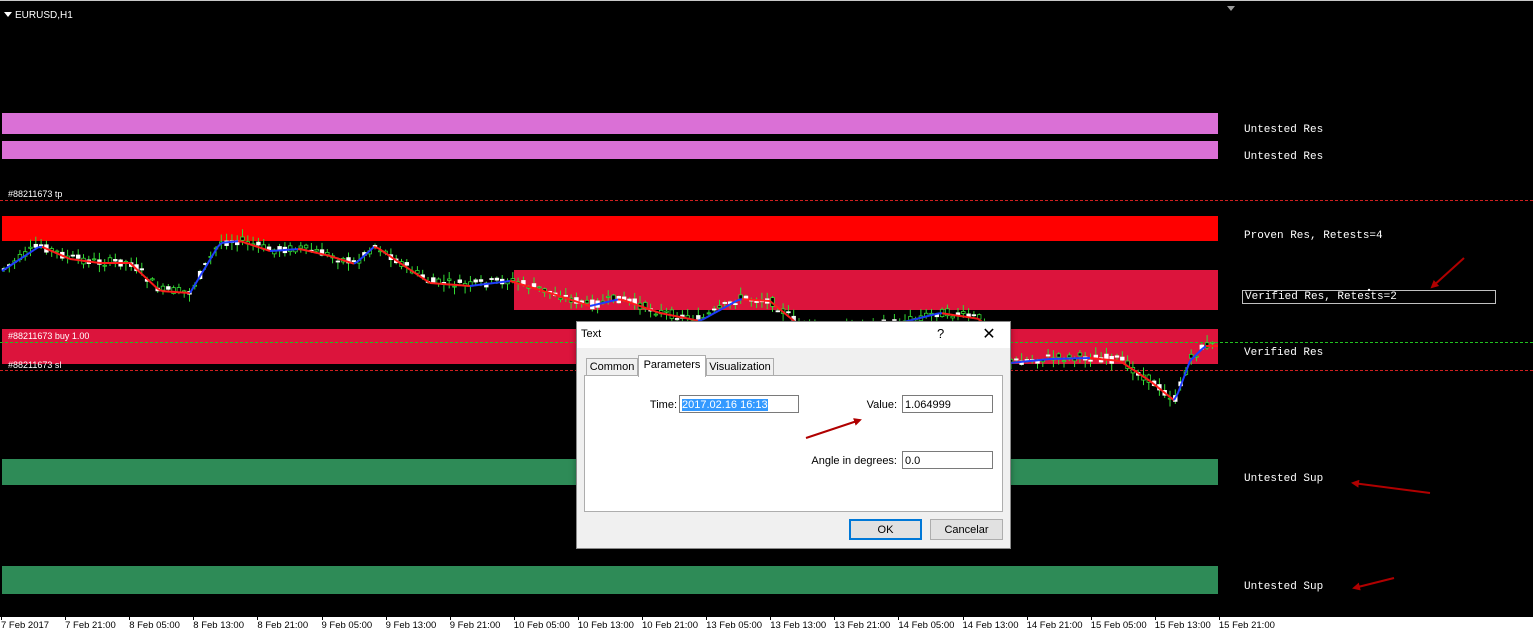 This screenshot has width=1533, height=635. I want to click on time-tick-label: 9 Feb 13:00, so click(411, 625).